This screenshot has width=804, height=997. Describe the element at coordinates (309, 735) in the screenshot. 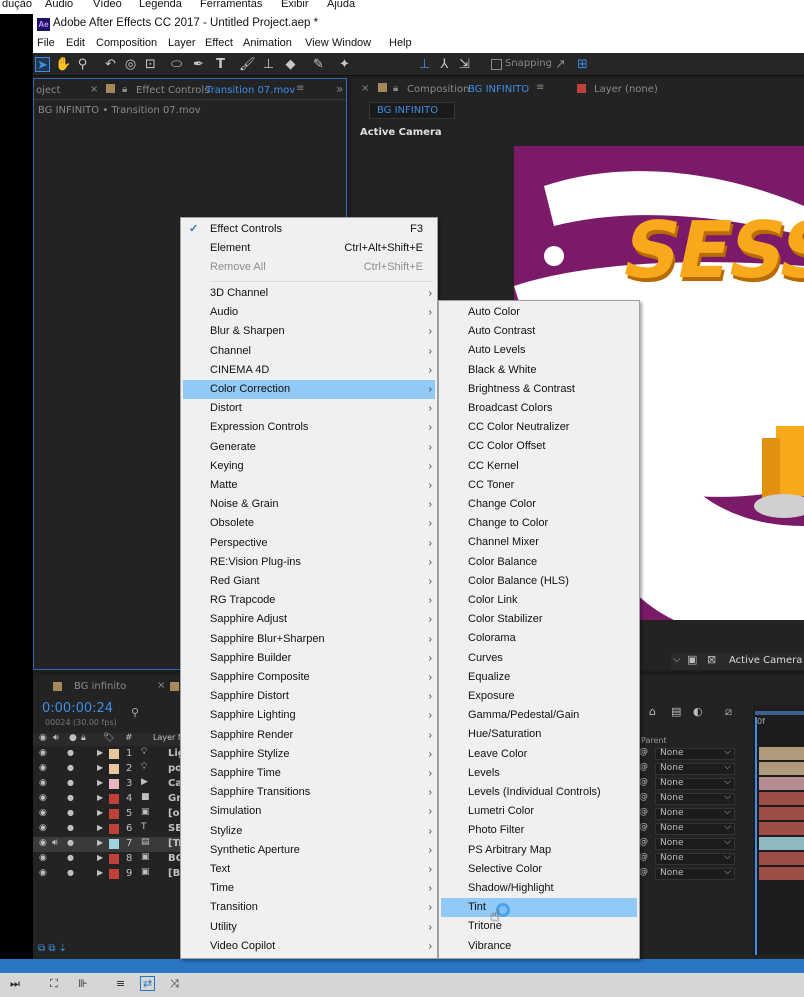

I see `effect-category-sapphire-render: Sapphire Render ›` at that location.